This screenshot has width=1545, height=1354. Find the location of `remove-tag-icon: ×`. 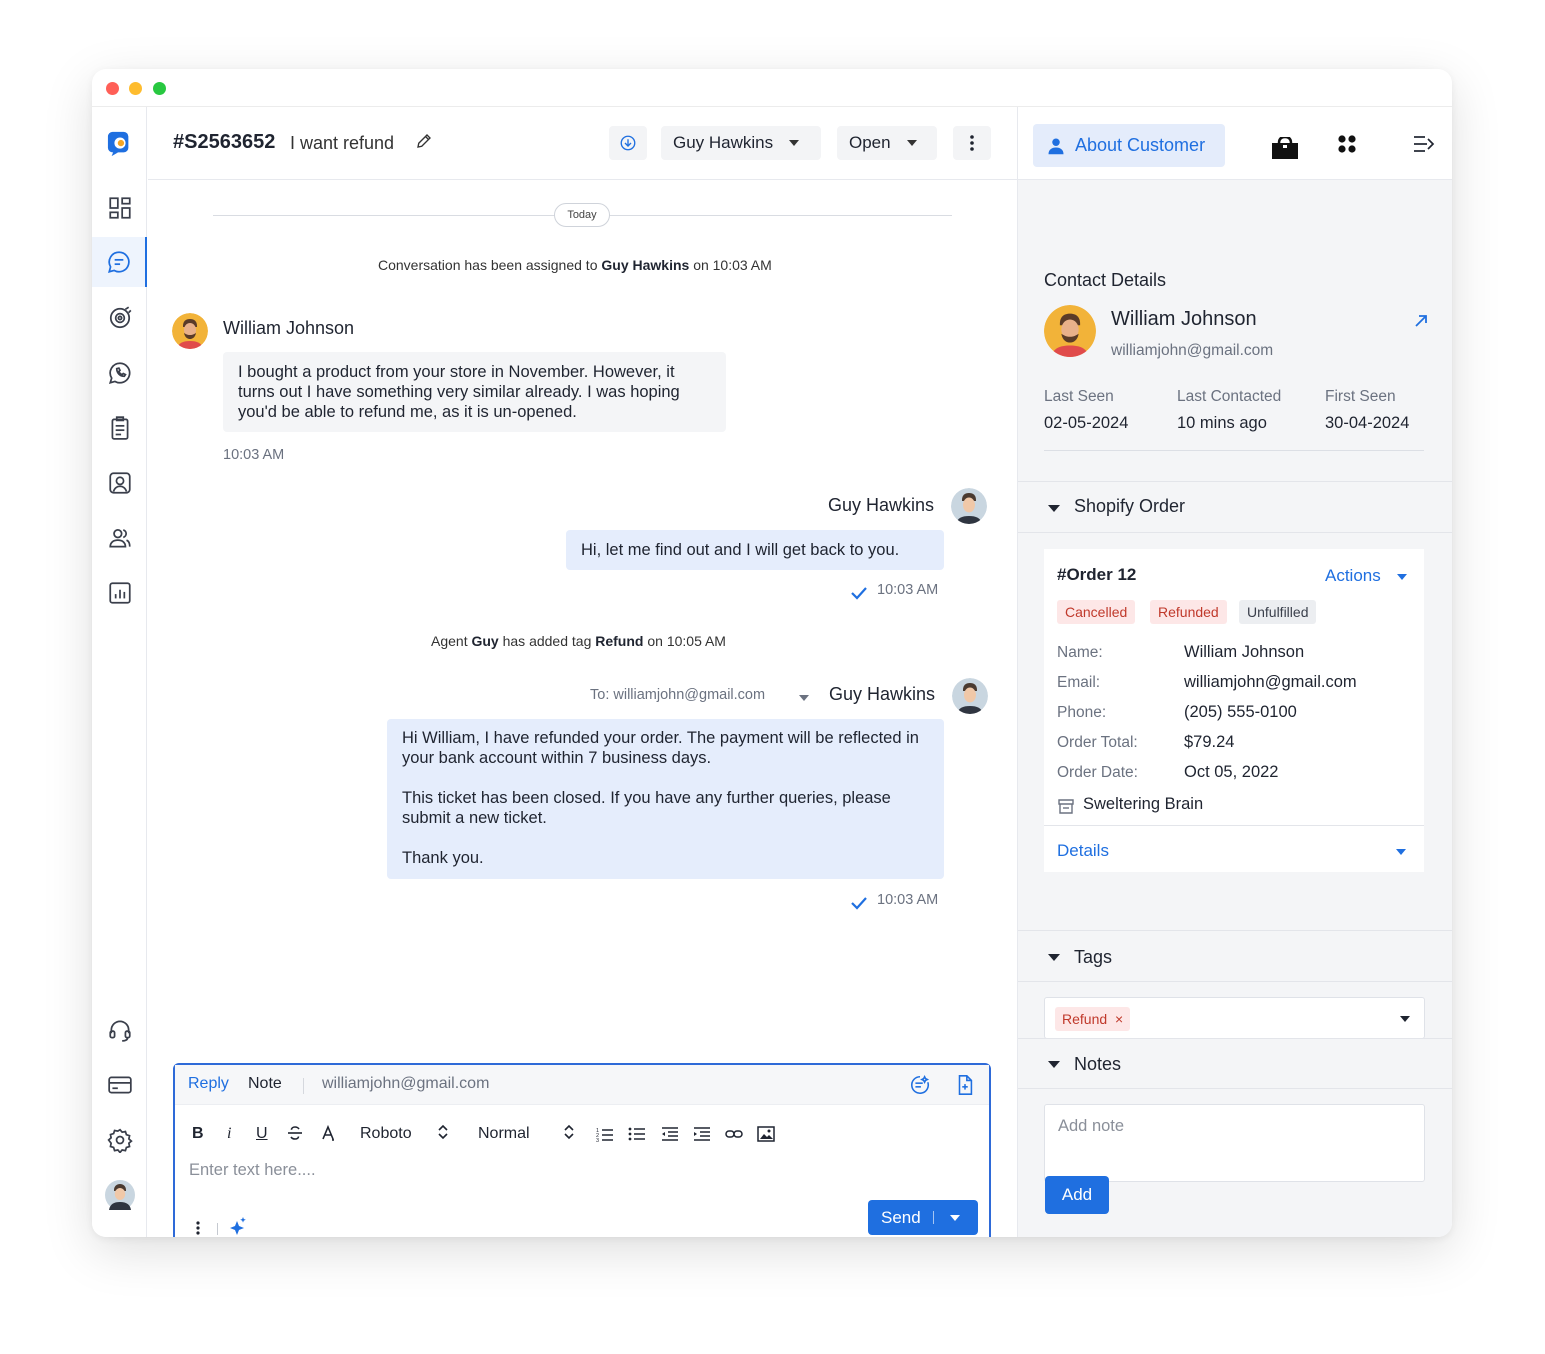

remove-tag-icon: × is located at coordinates (1119, 1019).